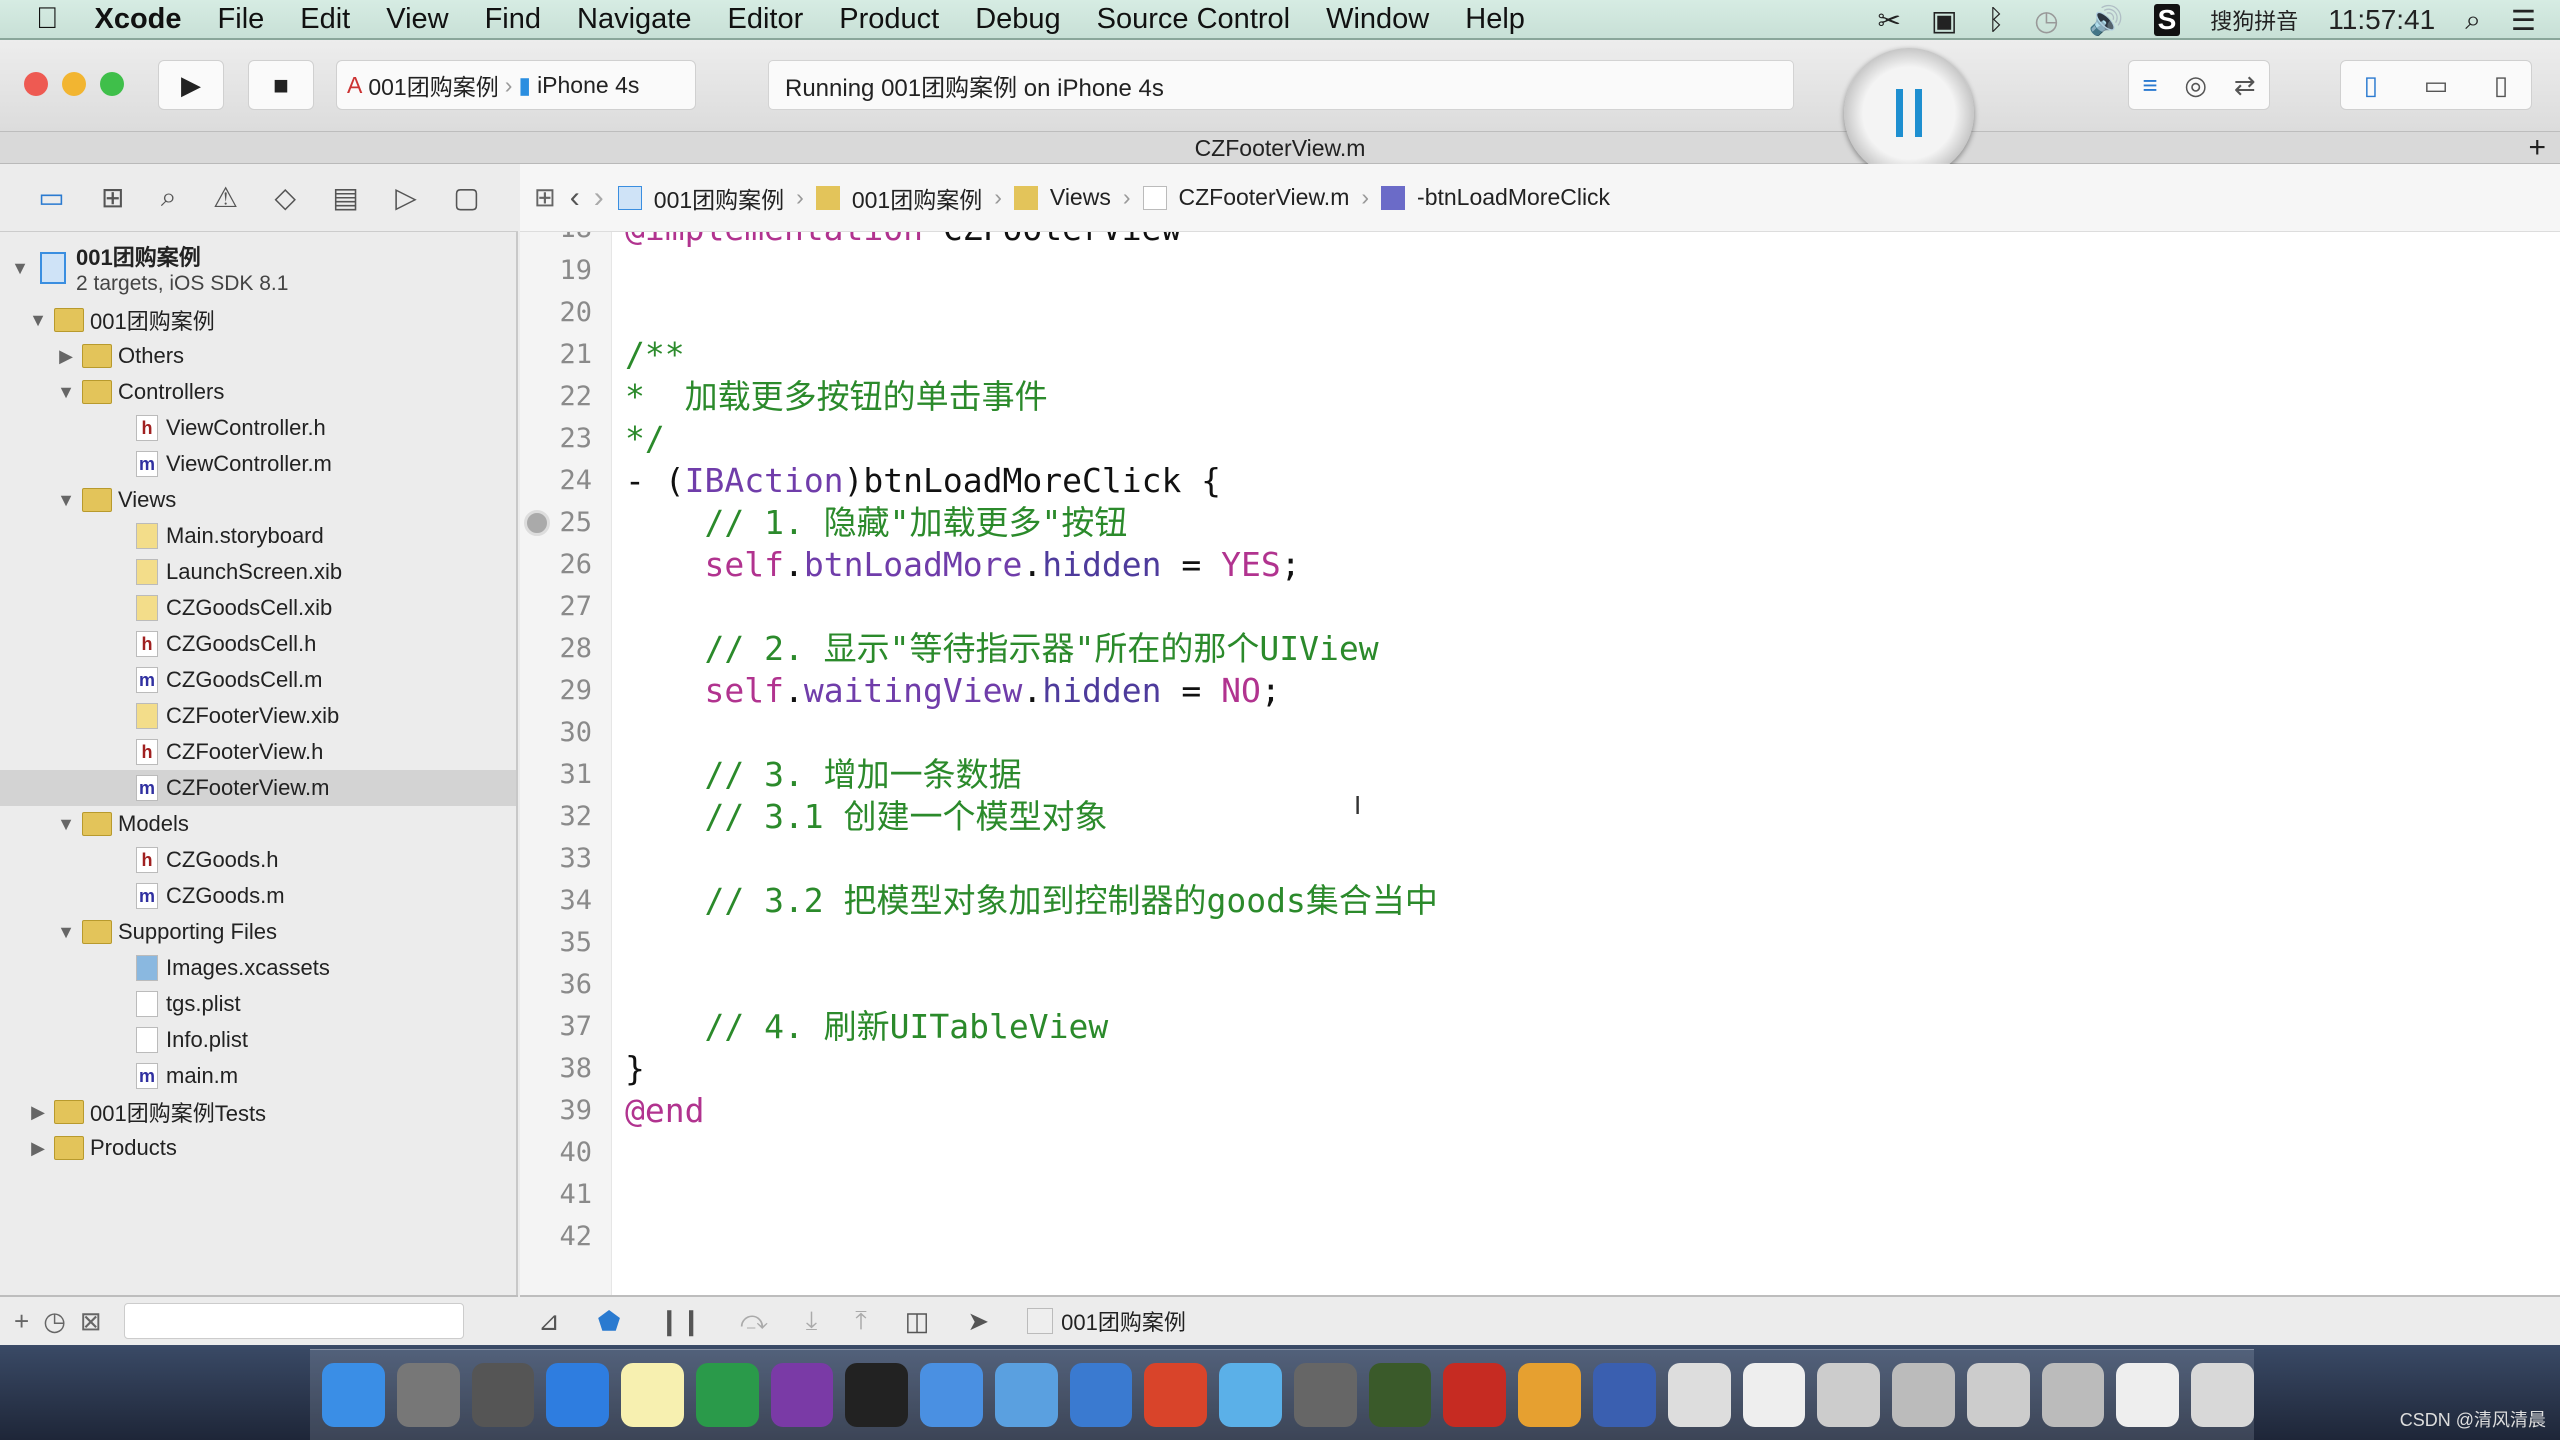  Describe the element at coordinates (599, 198) in the screenshot. I see `forward-button: ›` at that location.